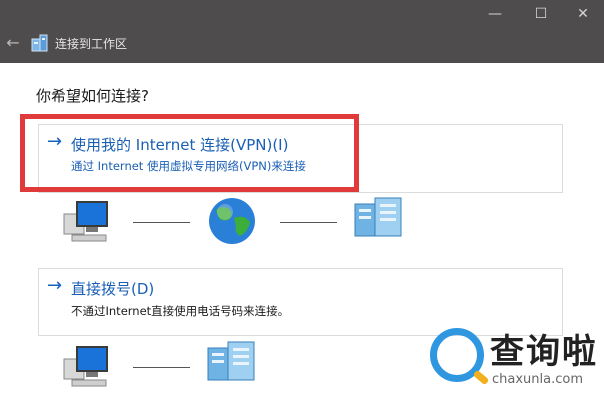 This screenshot has width=604, height=410. What do you see at coordinates (189, 153) in the screenshot?
I see `highlight-annotation` at bounding box center [189, 153].